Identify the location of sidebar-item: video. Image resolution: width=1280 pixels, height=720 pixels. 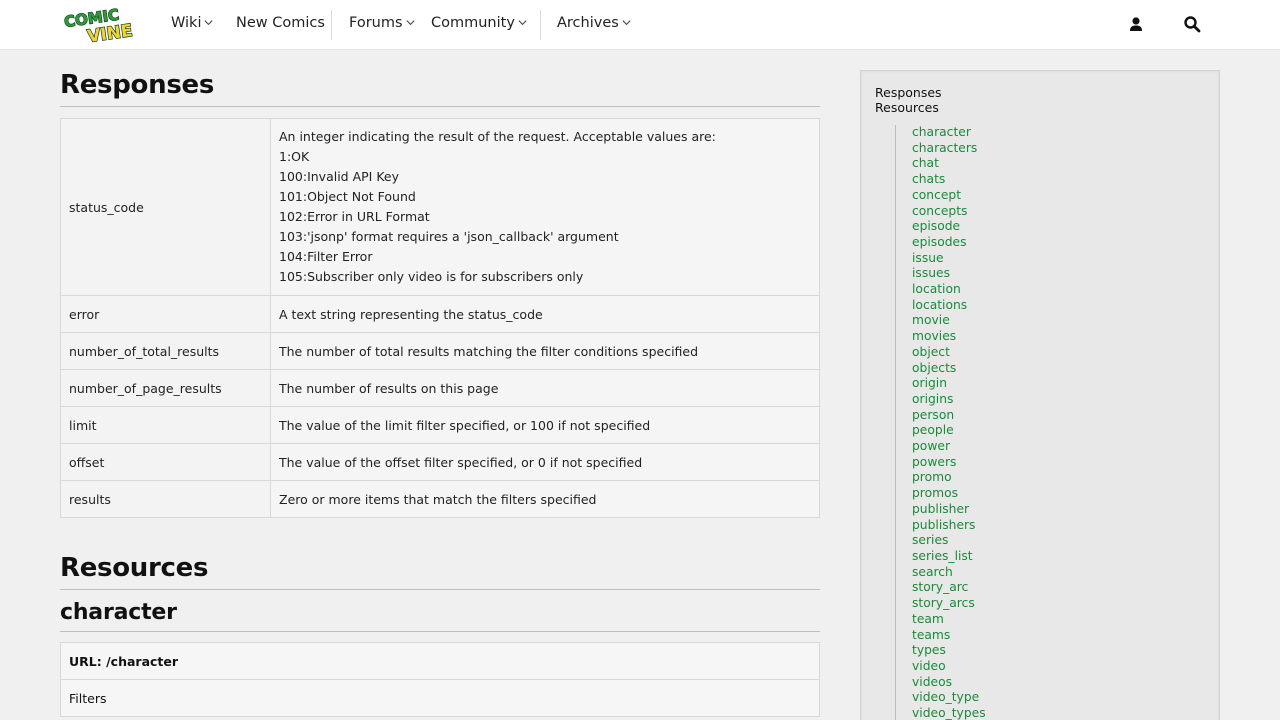
(949, 667).